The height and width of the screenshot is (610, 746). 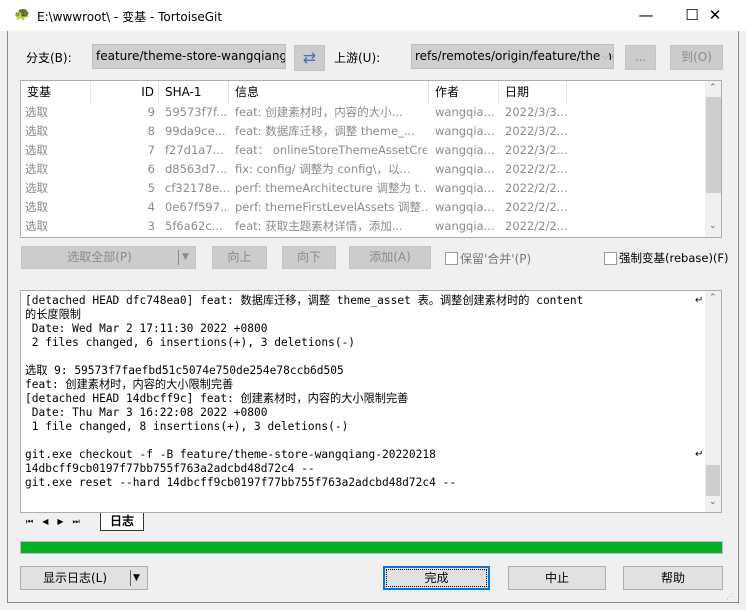 I want to click on upstream-value: refs/remotes/origin/feature/theme, so click(x=514, y=56).